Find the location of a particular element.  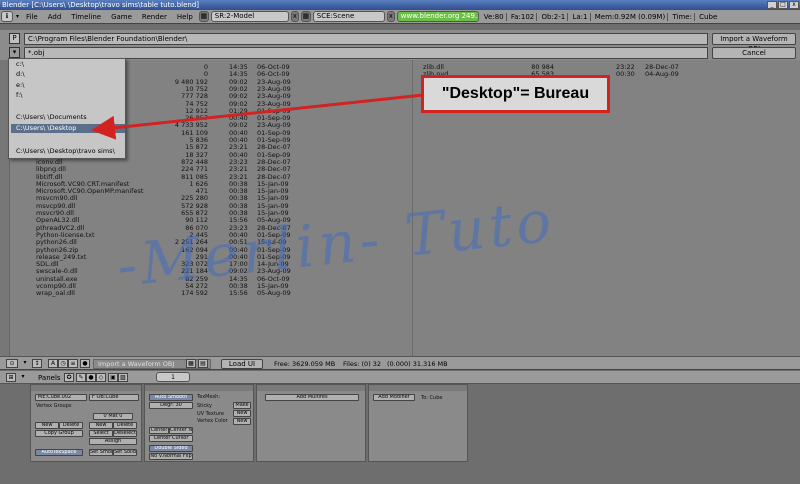

material-new-button: New is located at coordinates (101, 425).